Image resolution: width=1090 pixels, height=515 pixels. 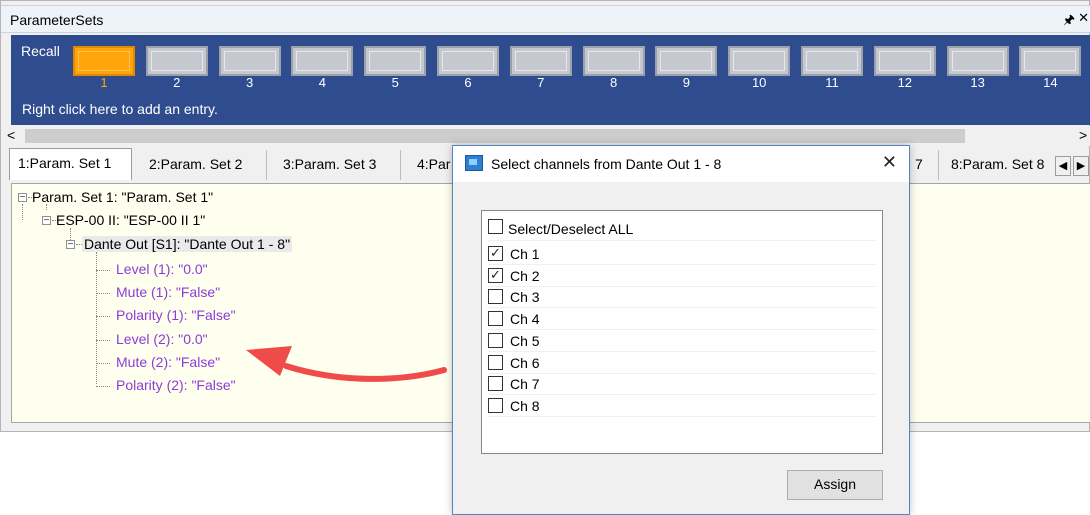 I want to click on channel-row: Ch 3, so click(x=682, y=298).